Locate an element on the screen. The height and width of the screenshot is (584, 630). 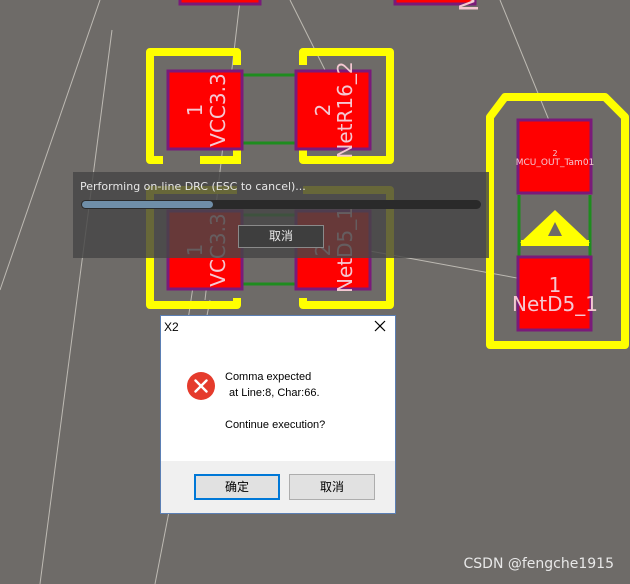
continue-prompt: Continue execution? is located at coordinates (275, 425).